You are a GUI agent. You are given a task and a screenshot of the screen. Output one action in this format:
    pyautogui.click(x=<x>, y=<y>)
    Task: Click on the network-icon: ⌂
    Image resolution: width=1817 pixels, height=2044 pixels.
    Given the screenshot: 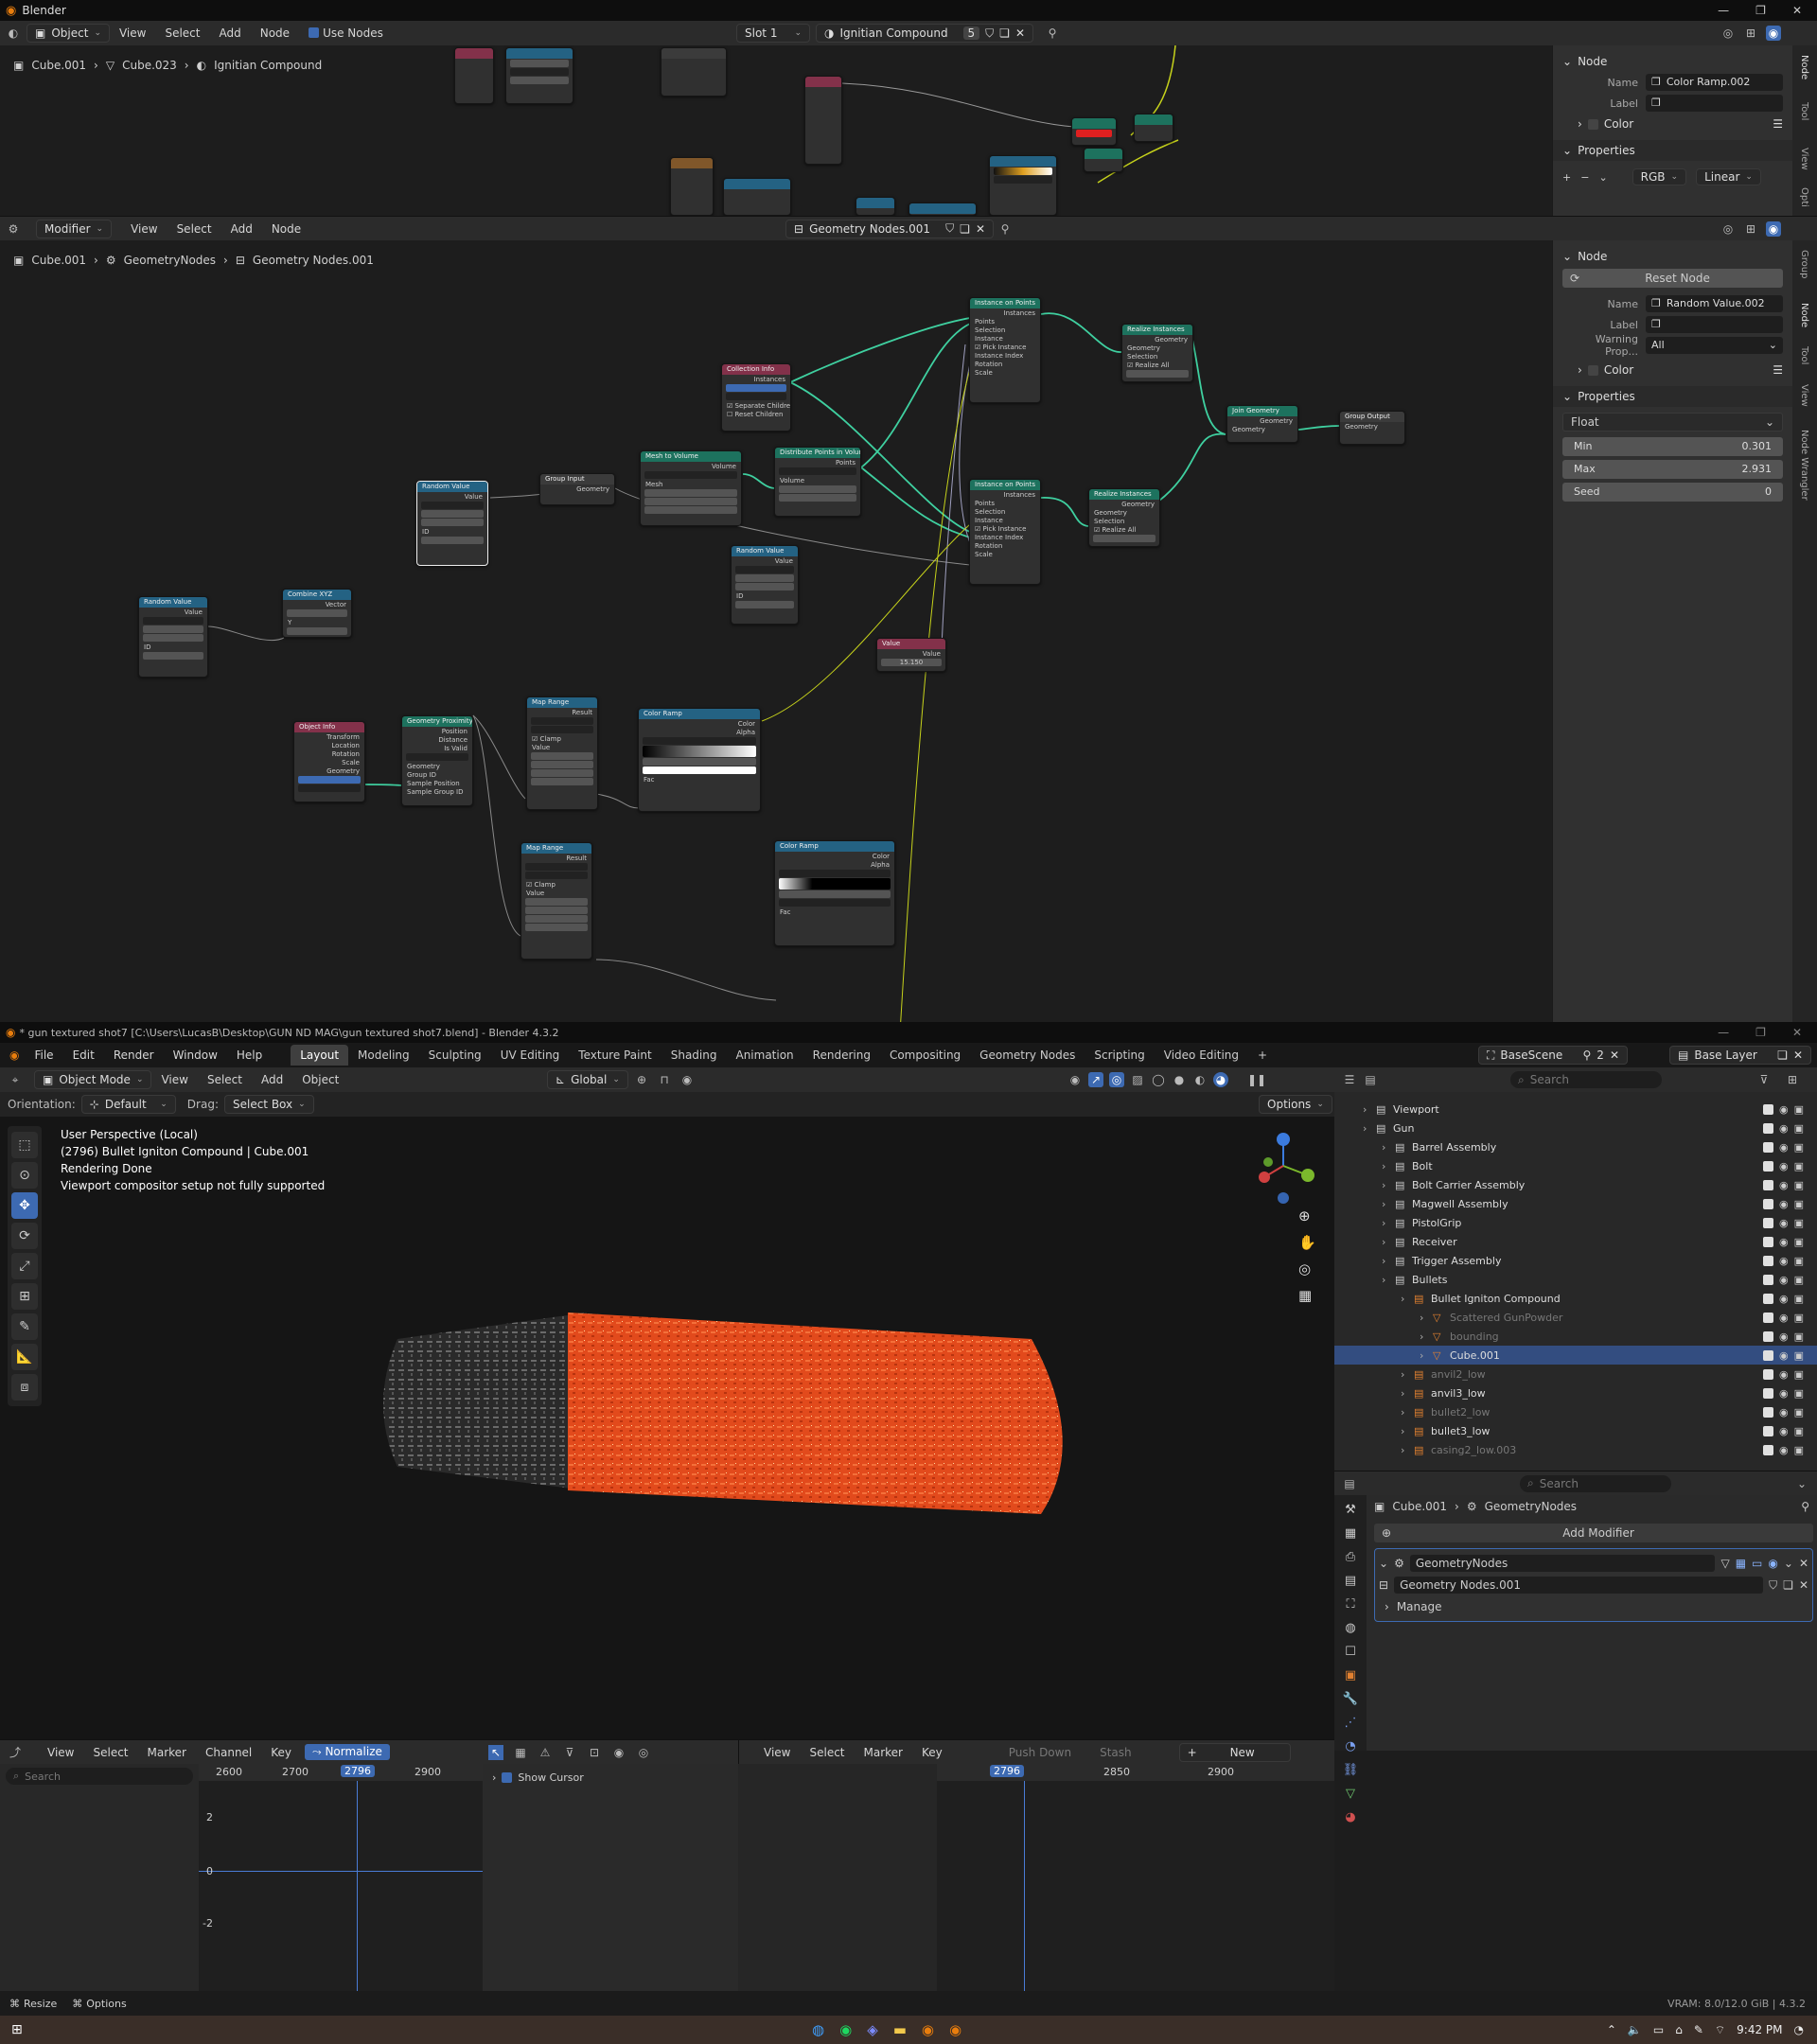 What is the action you would take?
    pyautogui.click(x=1679, y=2030)
    